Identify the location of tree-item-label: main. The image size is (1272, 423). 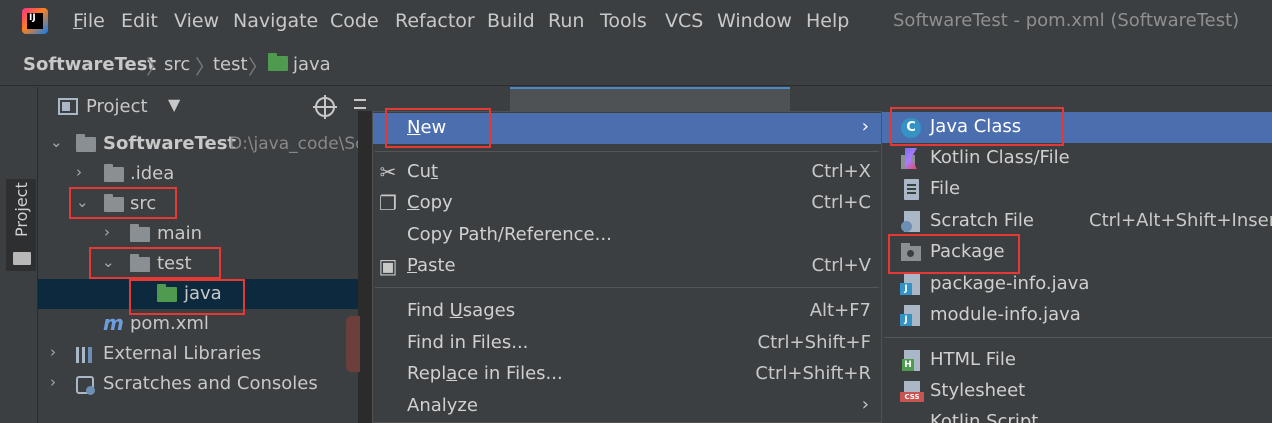
(179, 233).